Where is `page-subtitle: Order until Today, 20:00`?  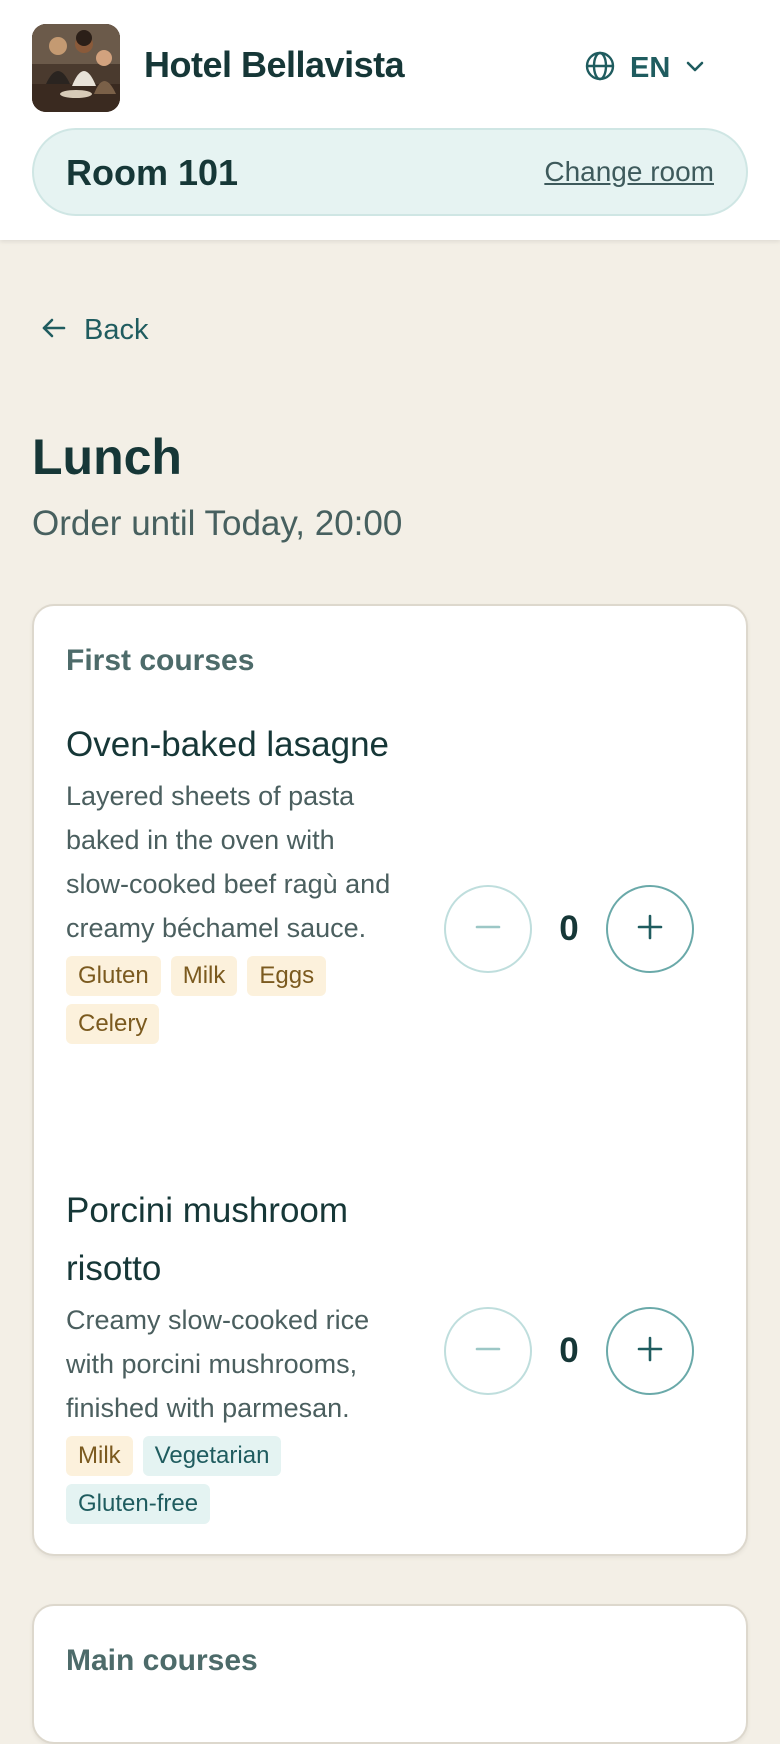
page-subtitle: Order until Today, 20:00 is located at coordinates (217, 523).